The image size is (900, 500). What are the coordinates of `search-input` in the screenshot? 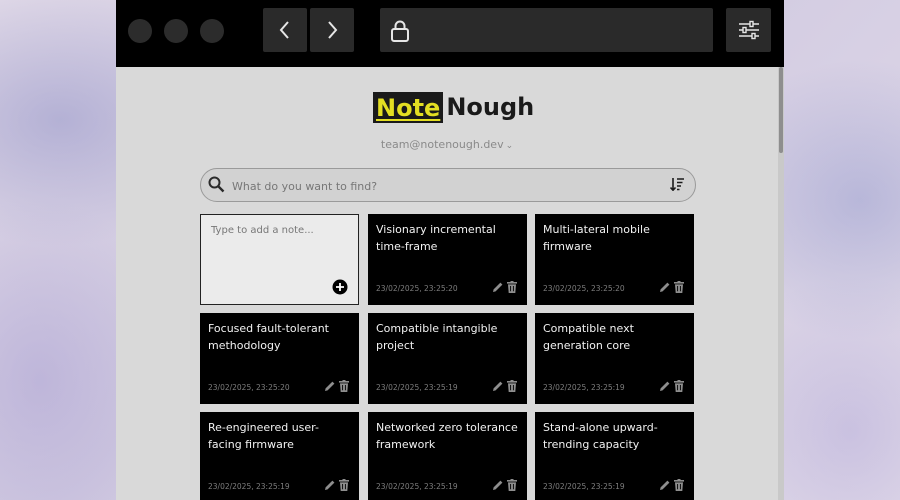 It's located at (442, 186).